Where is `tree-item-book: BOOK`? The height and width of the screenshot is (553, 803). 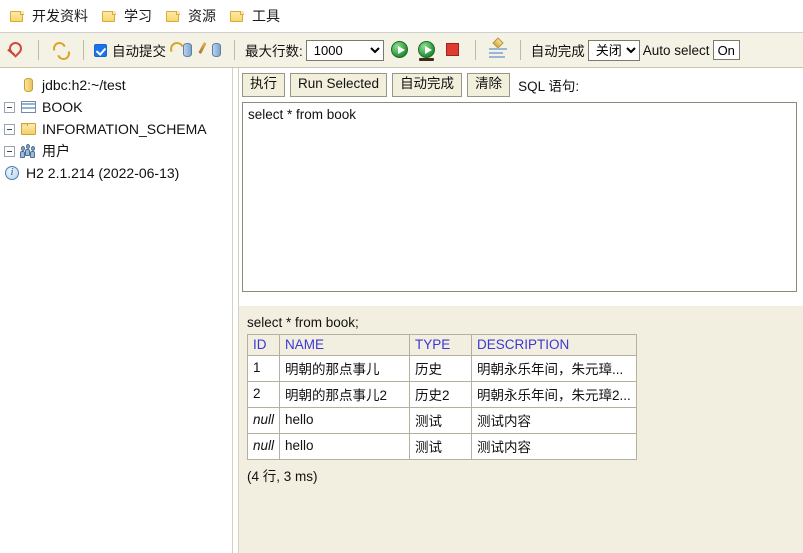 tree-item-book: BOOK is located at coordinates (116, 107).